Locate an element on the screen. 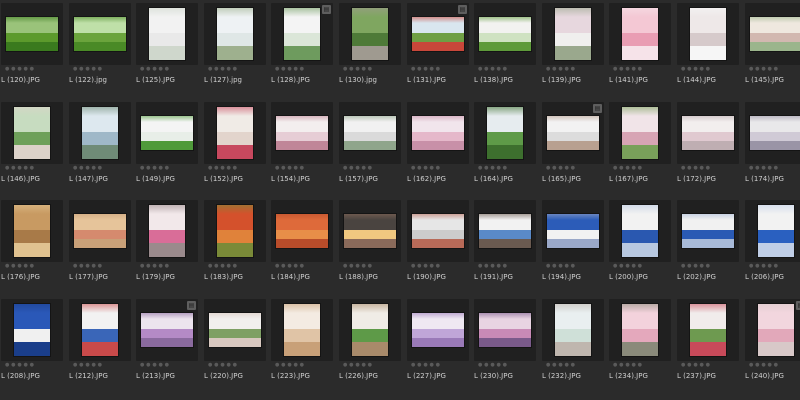 The height and width of the screenshot is (400, 800). thumbnail-cell: ●●●●● L (164).JPG is located at coordinates (505, 148).